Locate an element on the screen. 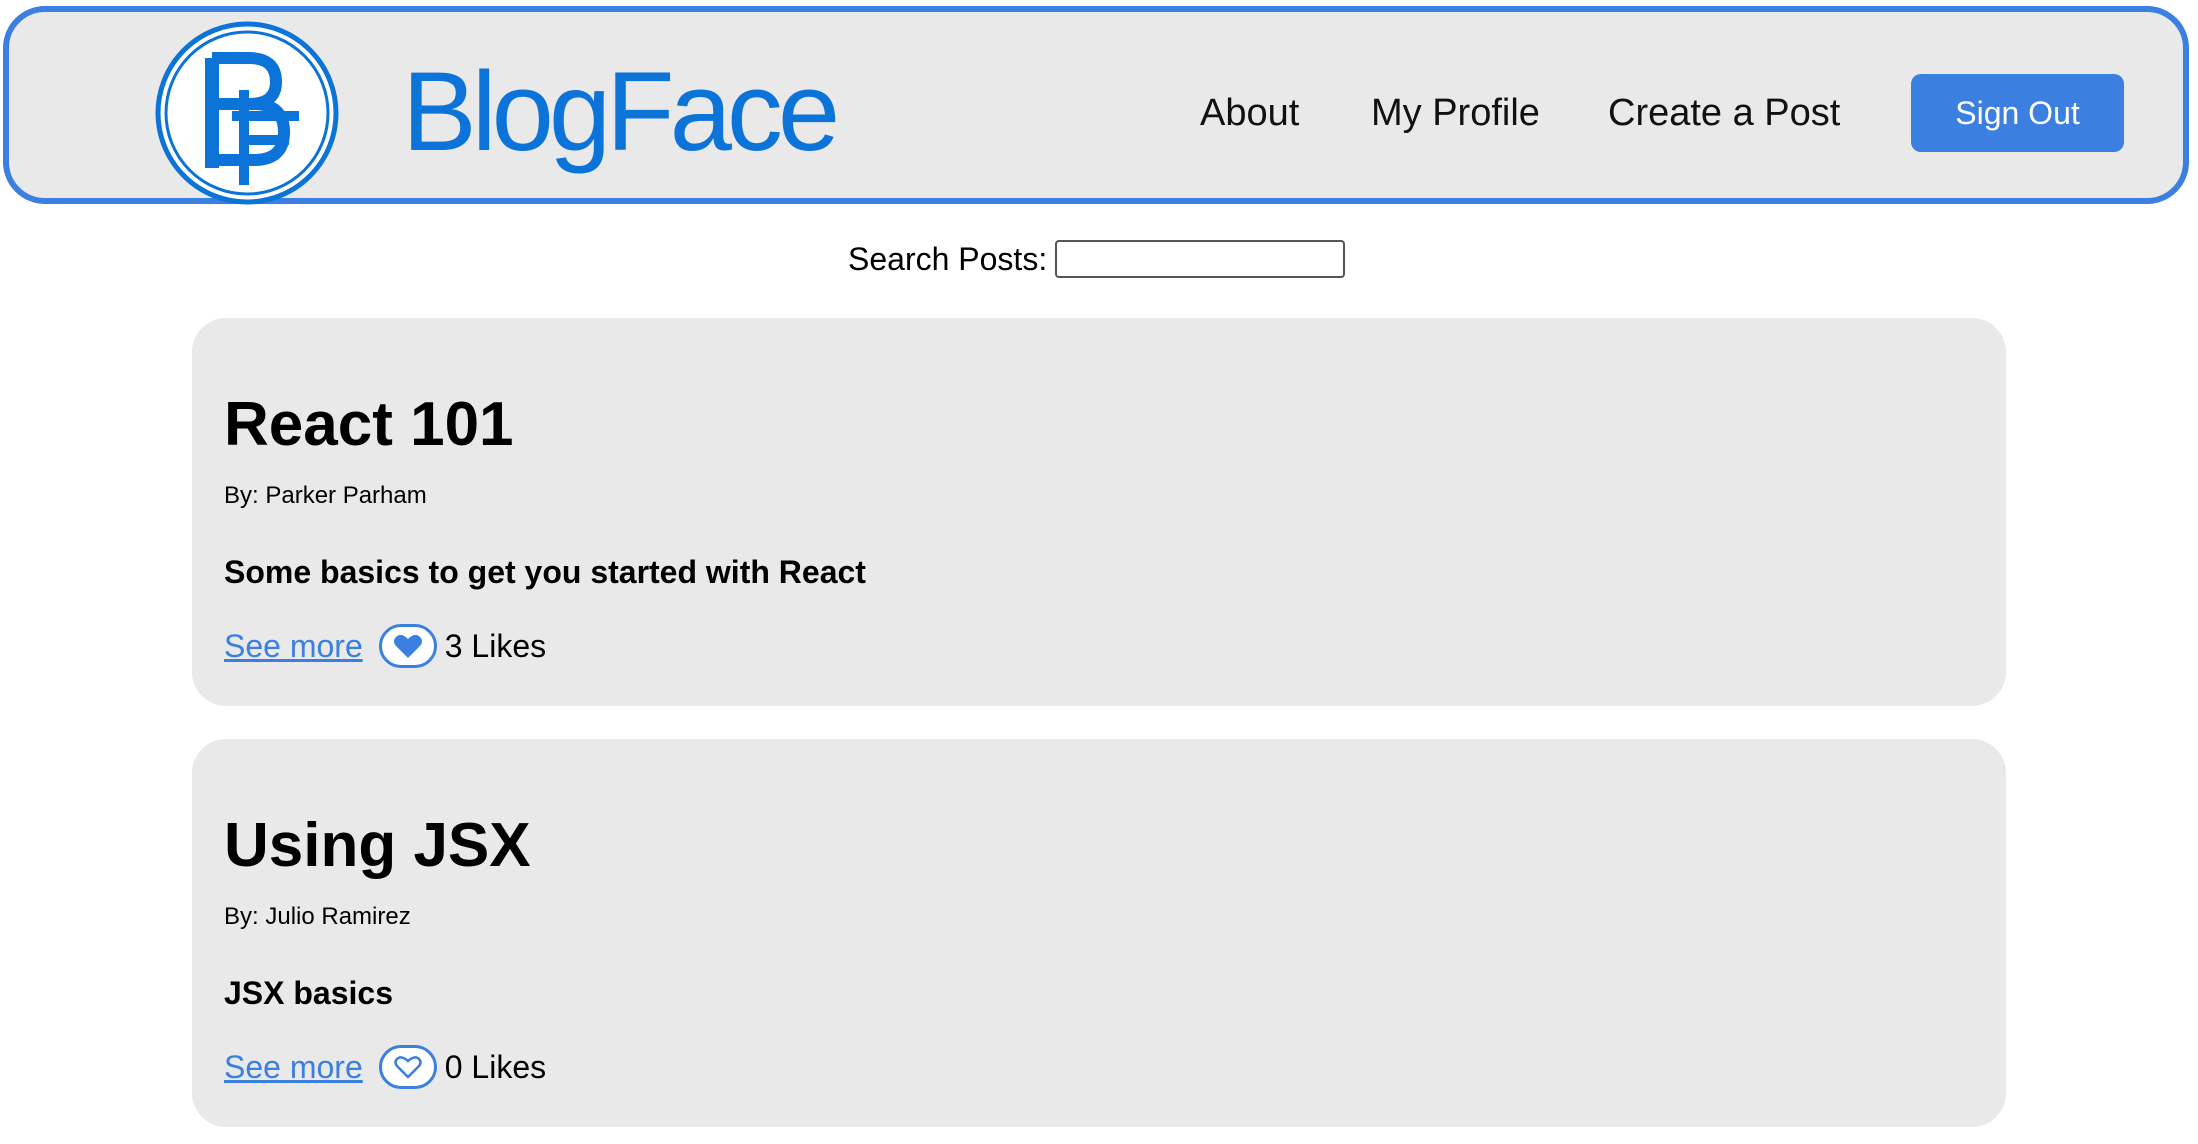 This screenshot has height=1144, width=2198. heart-filled-icon is located at coordinates (407, 646).